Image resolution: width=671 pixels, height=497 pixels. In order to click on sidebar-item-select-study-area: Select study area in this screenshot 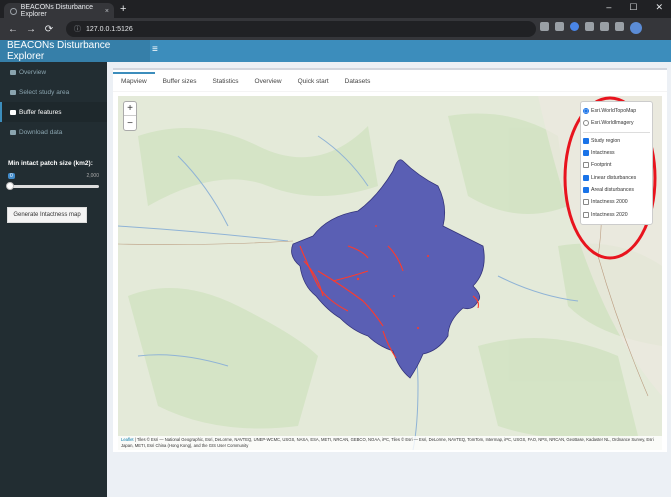, I will do `click(53, 92)`.